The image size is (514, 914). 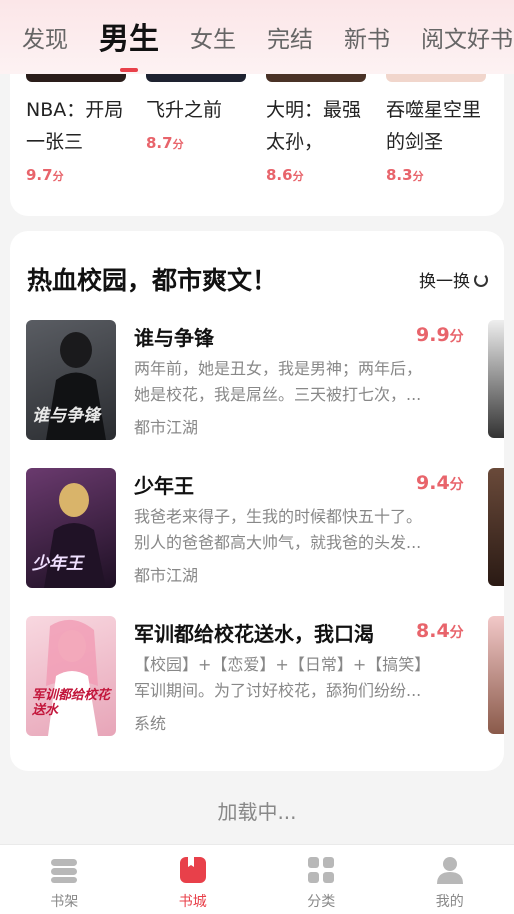 I want to click on book-title: 谁与争锋, so click(x=174, y=338).